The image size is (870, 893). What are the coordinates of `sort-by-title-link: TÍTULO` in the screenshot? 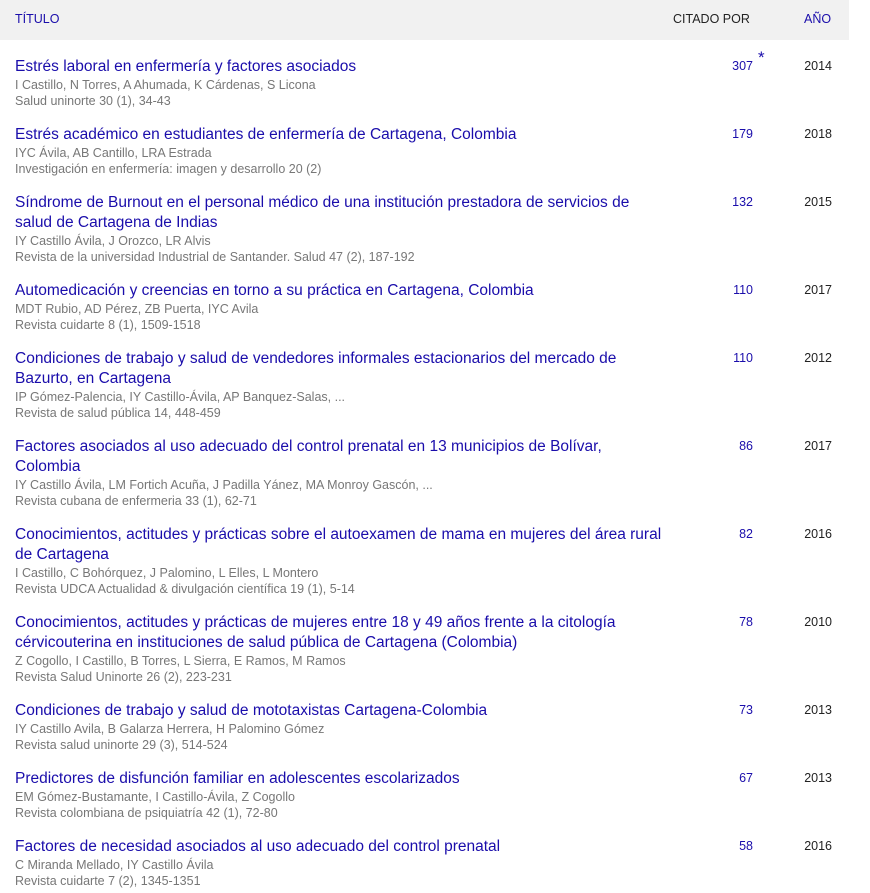 It's located at (37, 19).